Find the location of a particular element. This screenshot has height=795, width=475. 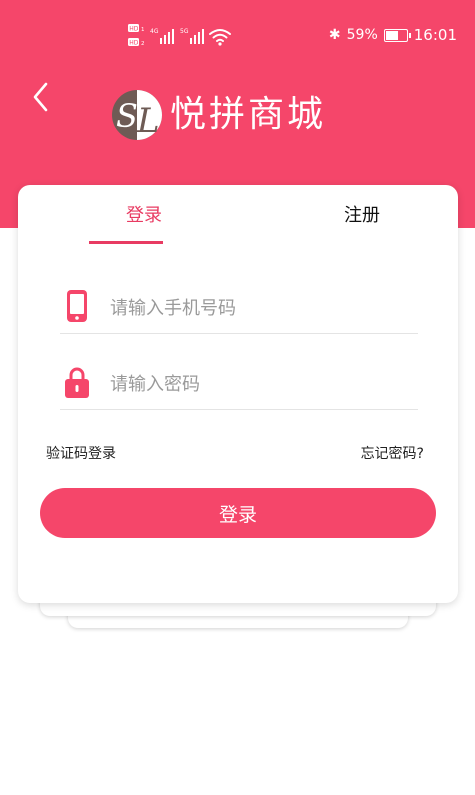

hd-badge: HD is located at coordinates (134, 28).